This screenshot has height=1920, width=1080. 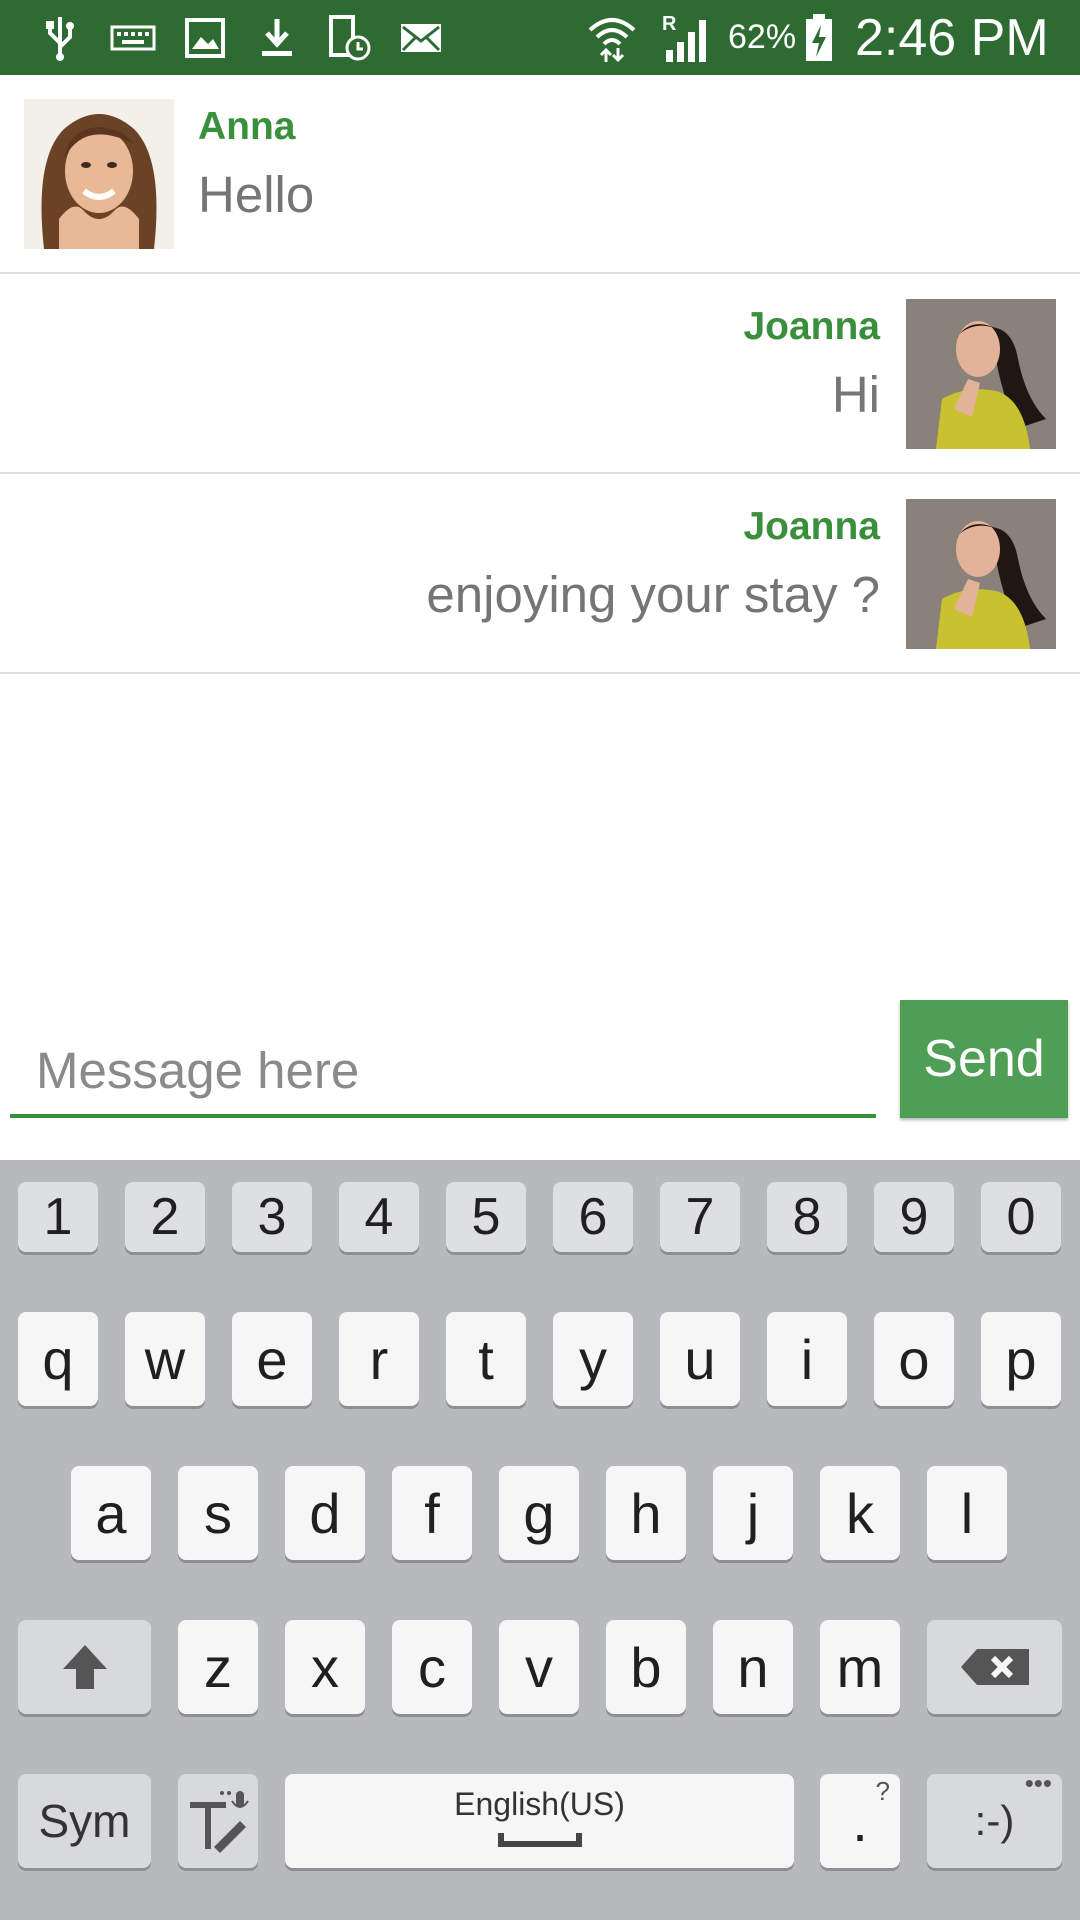 I want to click on key-e: e, so click(x=272, y=1359).